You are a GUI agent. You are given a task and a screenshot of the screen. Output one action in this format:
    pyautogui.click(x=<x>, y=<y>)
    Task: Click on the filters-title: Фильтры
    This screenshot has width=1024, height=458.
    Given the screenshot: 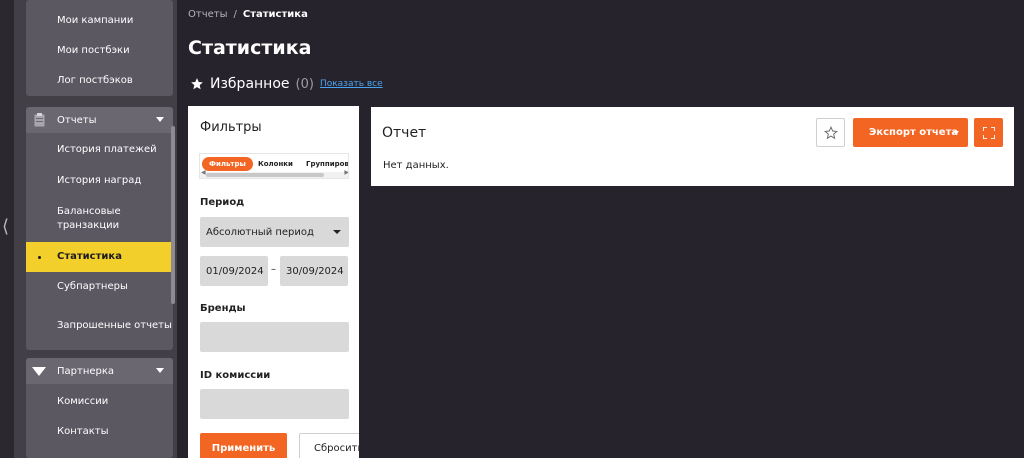 What is the action you would take?
    pyautogui.click(x=231, y=127)
    